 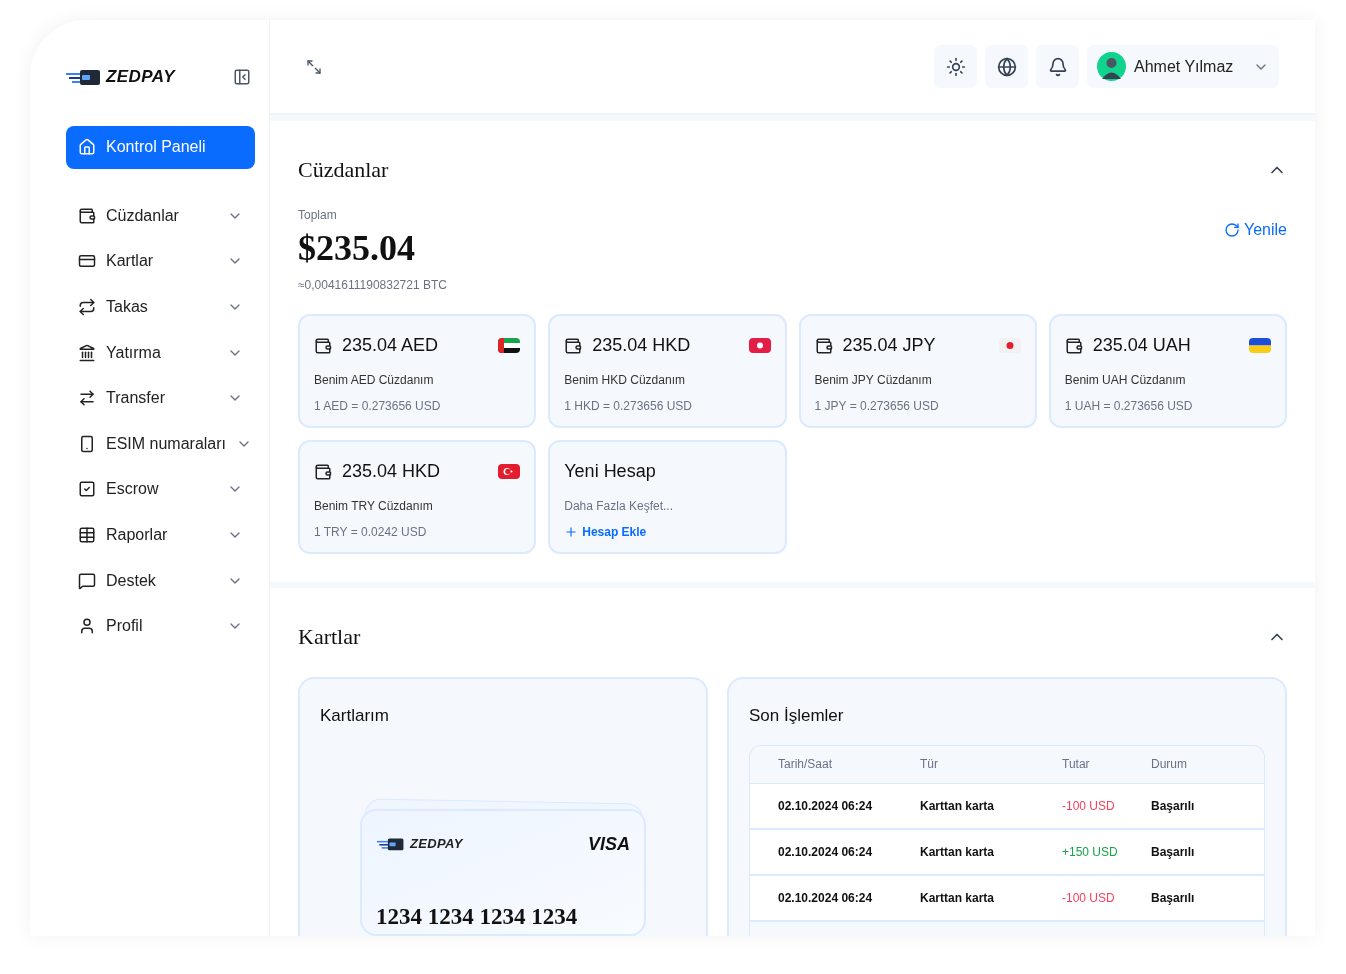 What do you see at coordinates (242, 76) in the screenshot?
I see `sidebar-toggle-icon` at bounding box center [242, 76].